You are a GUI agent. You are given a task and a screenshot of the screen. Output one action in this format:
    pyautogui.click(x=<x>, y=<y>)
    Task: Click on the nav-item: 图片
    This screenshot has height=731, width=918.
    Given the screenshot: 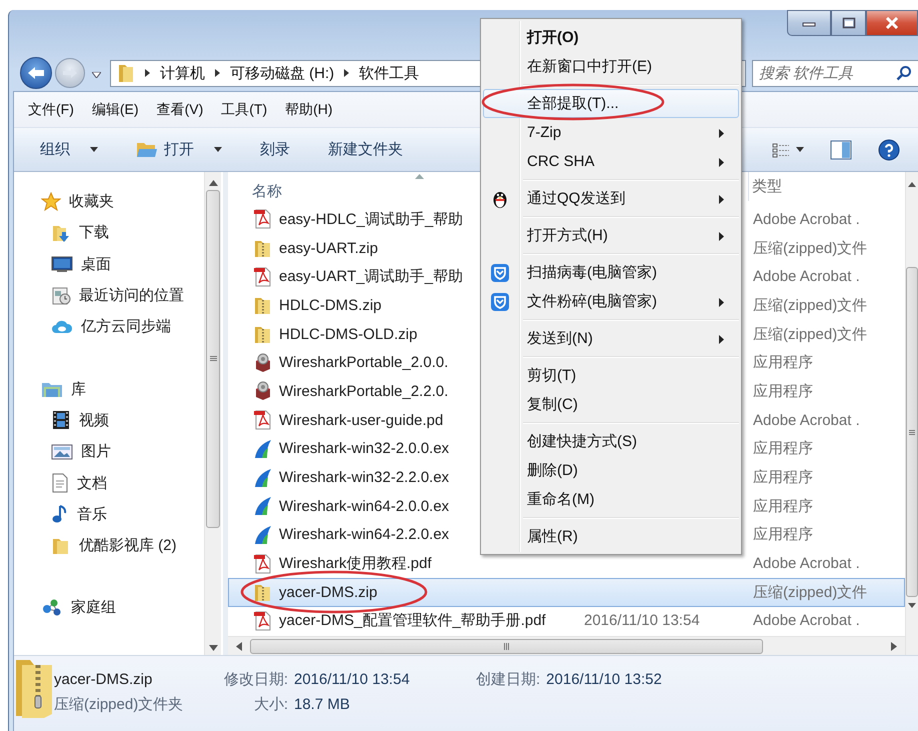 What is the action you would take?
    pyautogui.click(x=96, y=452)
    